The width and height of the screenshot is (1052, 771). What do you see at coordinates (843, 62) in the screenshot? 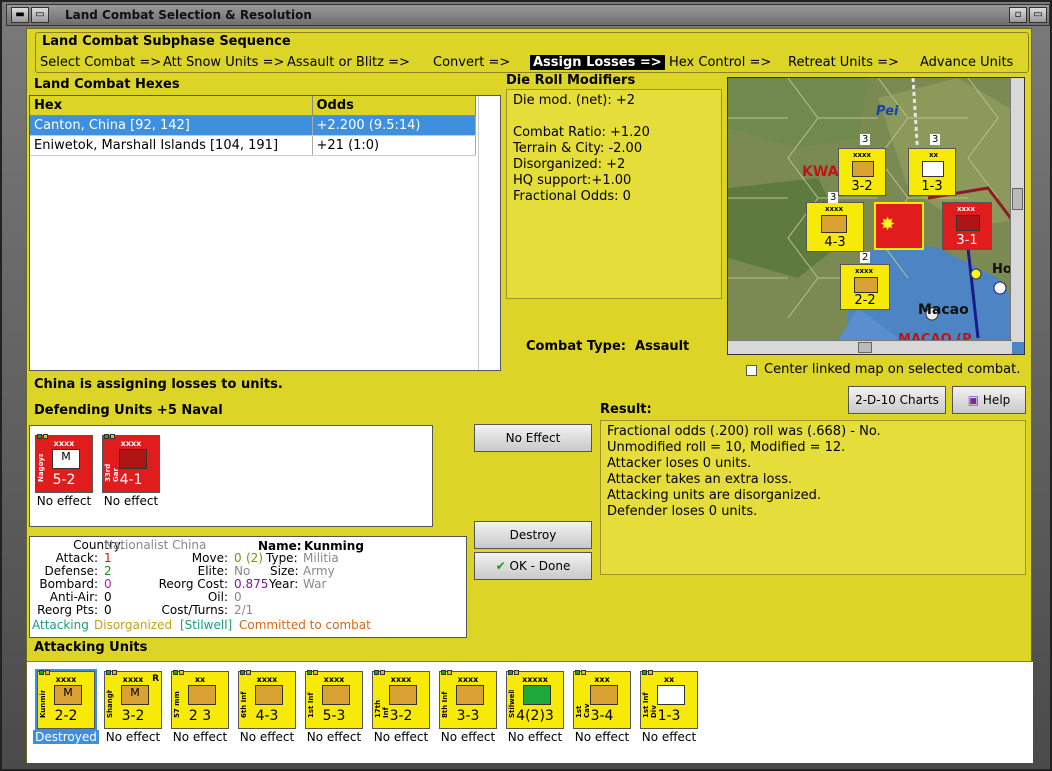
I see `phase-retreat: Retreat Units =>` at bounding box center [843, 62].